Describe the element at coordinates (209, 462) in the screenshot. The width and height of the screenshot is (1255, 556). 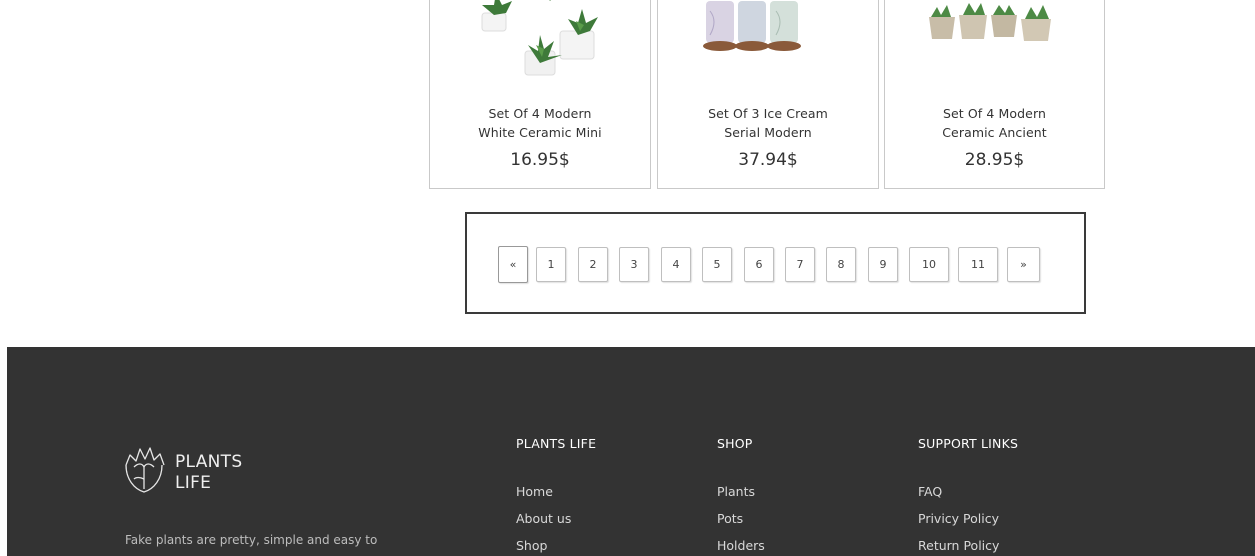
I see `footer-brand-line1: PLANTS` at that location.